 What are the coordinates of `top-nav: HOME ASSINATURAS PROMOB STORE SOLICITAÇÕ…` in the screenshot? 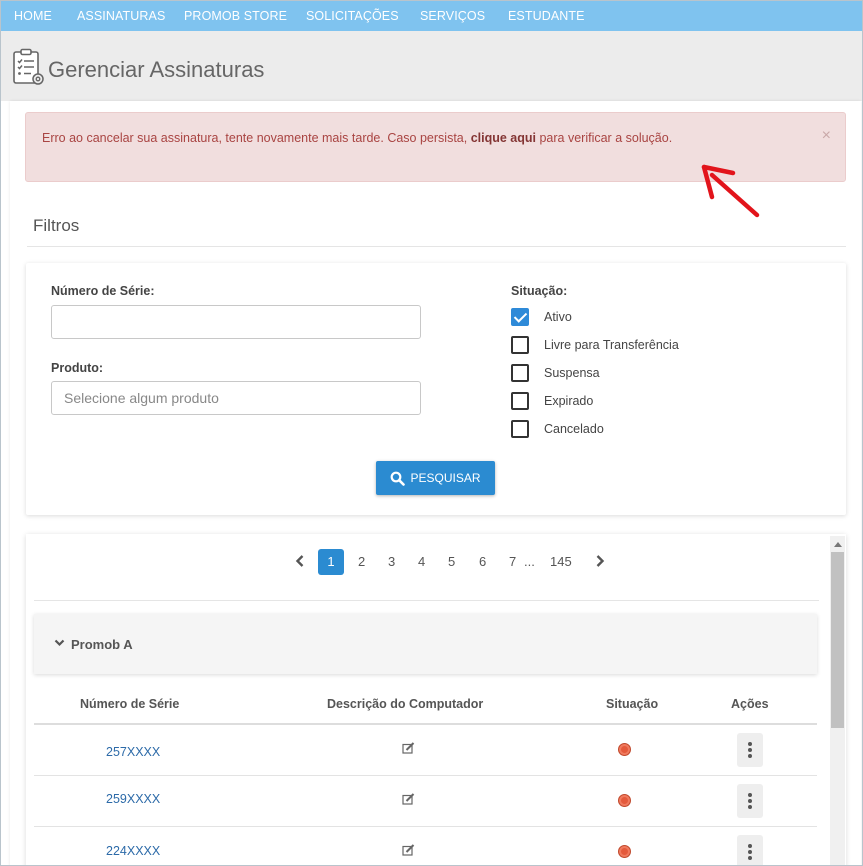 It's located at (431, 16).